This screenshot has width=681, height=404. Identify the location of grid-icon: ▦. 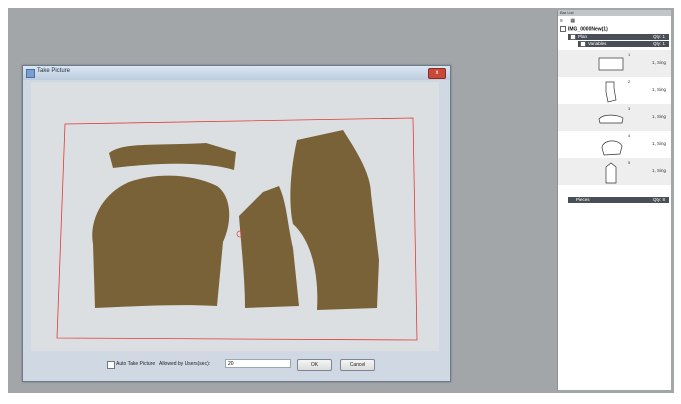
(572, 21).